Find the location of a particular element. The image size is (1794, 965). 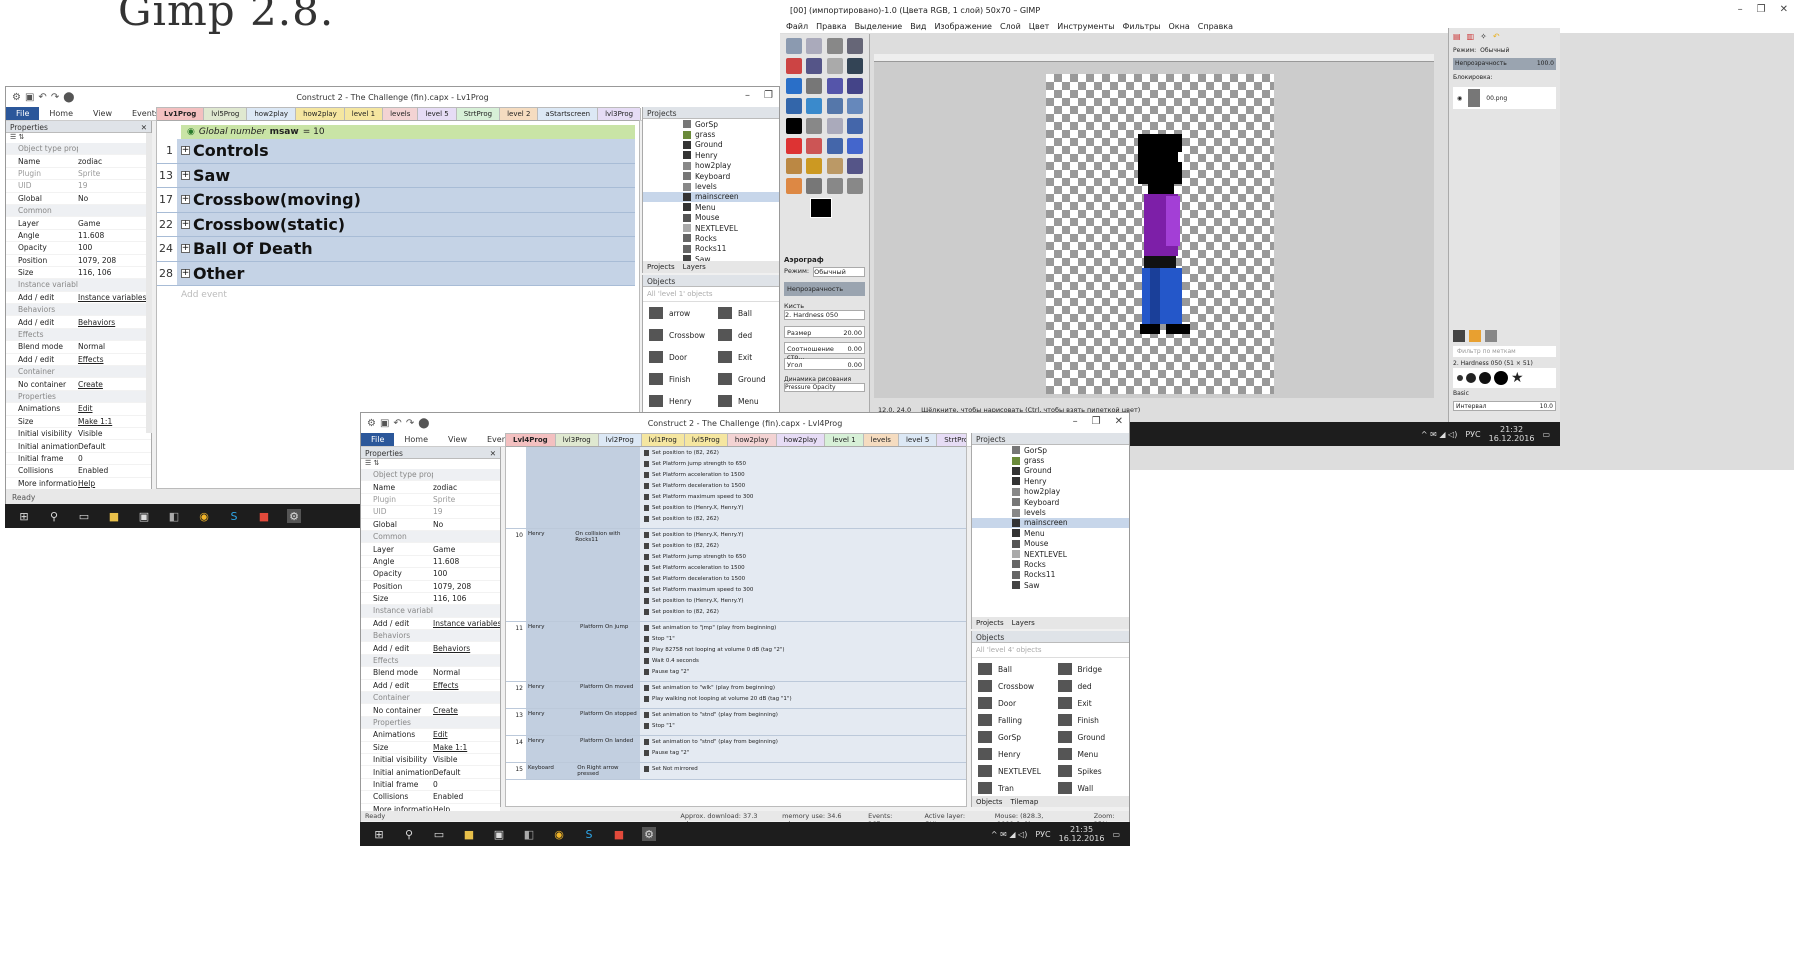

object-item: Menu is located at coordinates (745, 401).